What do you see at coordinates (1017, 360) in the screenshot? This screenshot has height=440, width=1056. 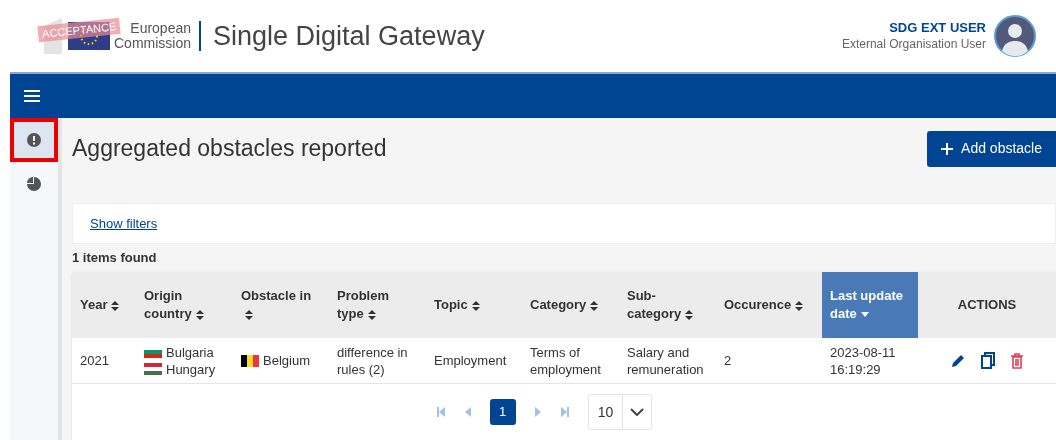 I see `trash-icon` at bounding box center [1017, 360].